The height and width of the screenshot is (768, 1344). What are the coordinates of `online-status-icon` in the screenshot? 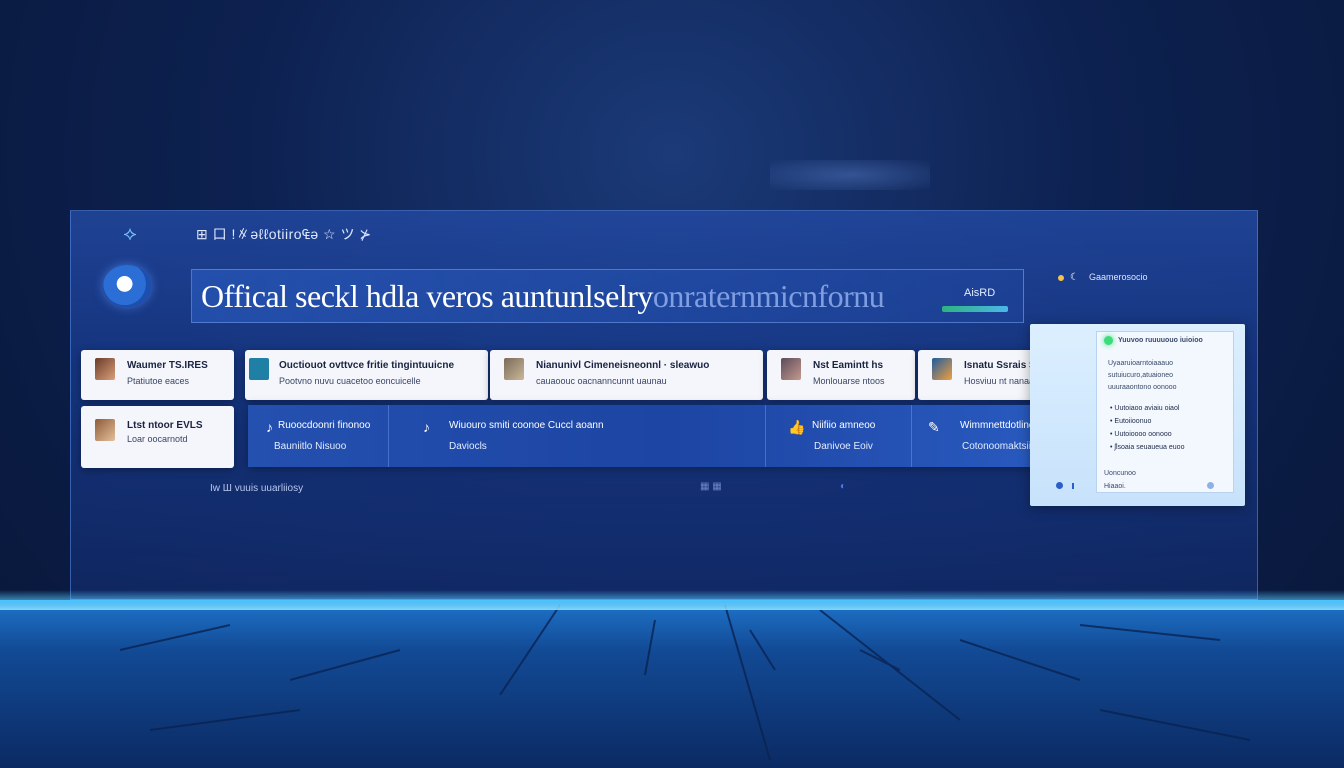 It's located at (1108, 340).